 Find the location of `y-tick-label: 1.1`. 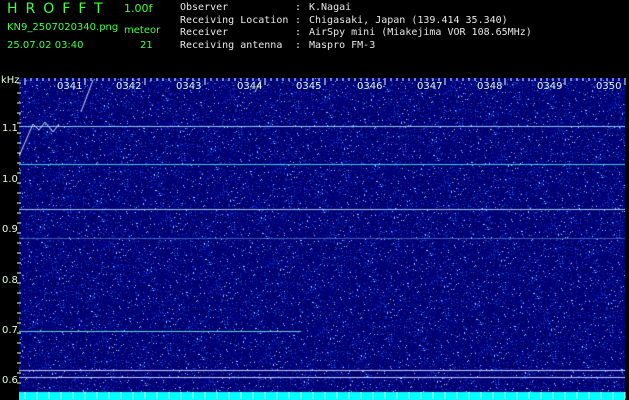

y-tick-label: 1.1 is located at coordinates (10, 128).